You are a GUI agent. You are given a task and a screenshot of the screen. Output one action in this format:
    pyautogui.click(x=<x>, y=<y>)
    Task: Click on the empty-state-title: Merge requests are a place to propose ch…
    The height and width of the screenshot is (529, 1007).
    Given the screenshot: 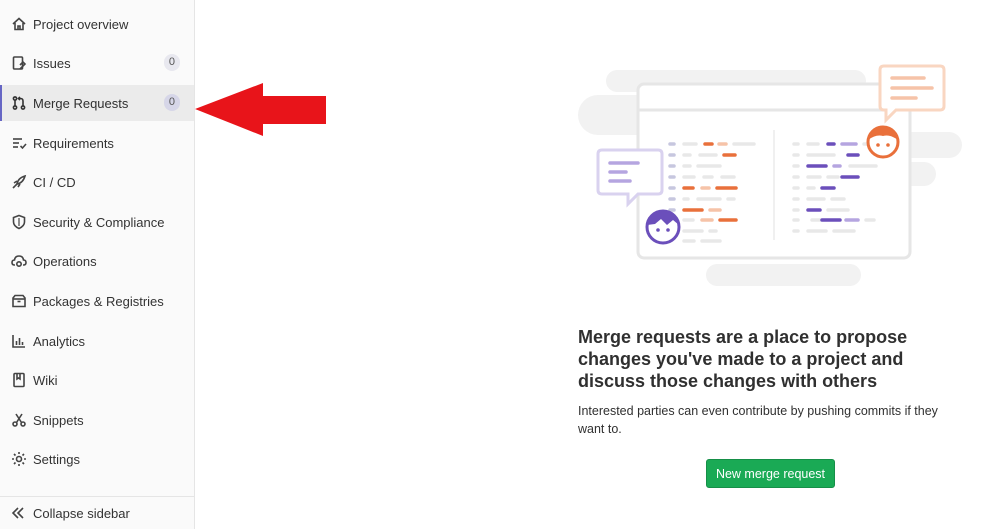 What is the action you would take?
    pyautogui.click(x=743, y=359)
    